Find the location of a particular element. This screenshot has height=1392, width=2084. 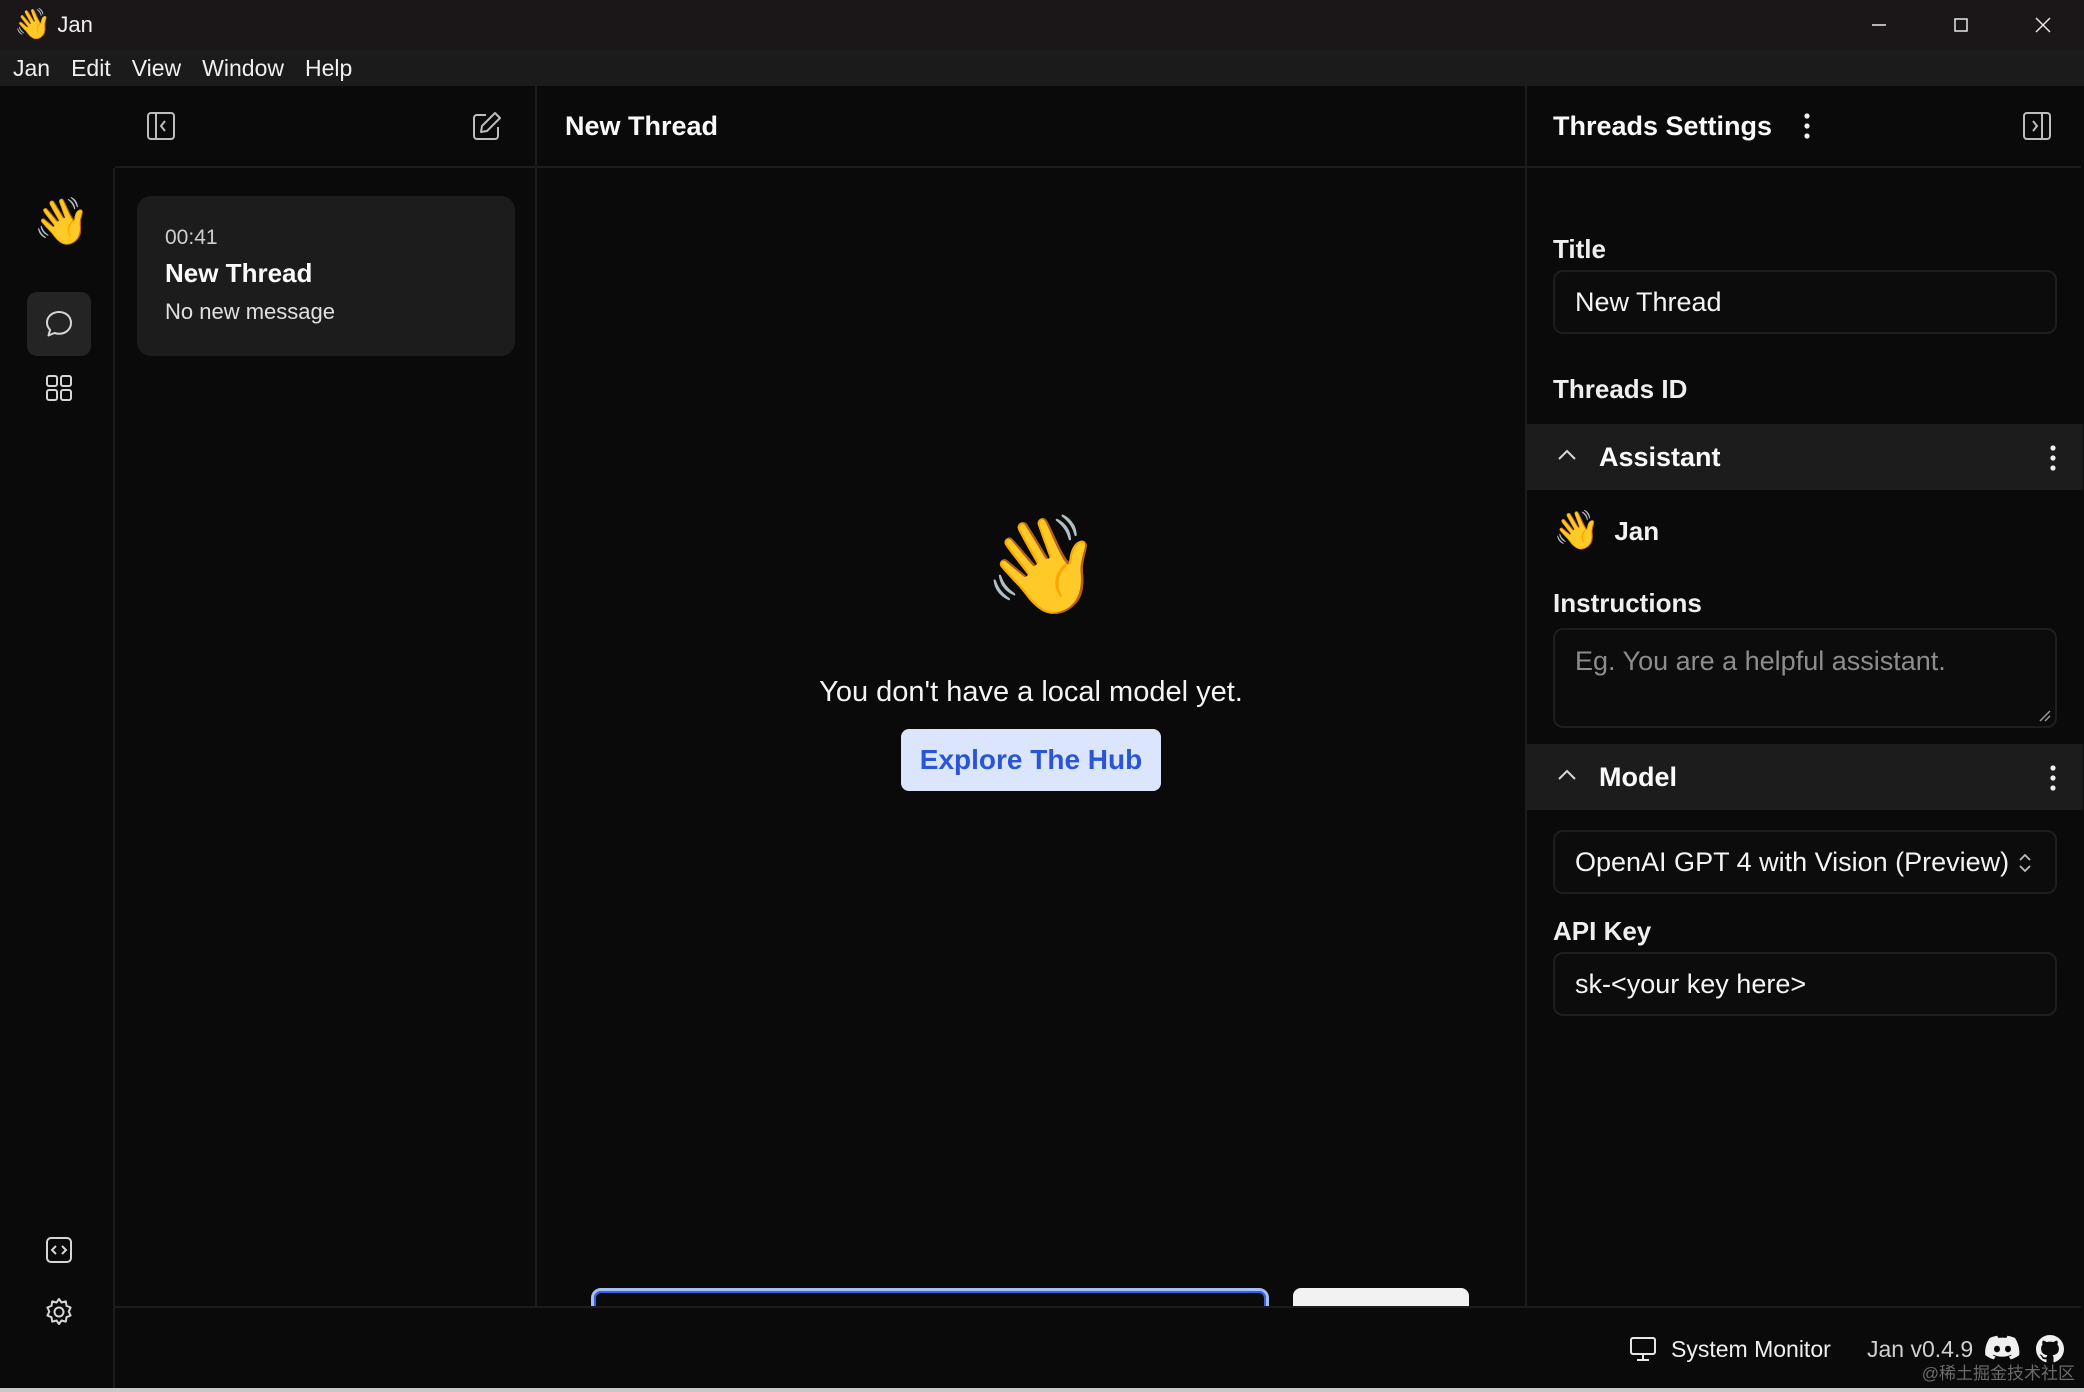

edit-icon is located at coordinates (487, 126).